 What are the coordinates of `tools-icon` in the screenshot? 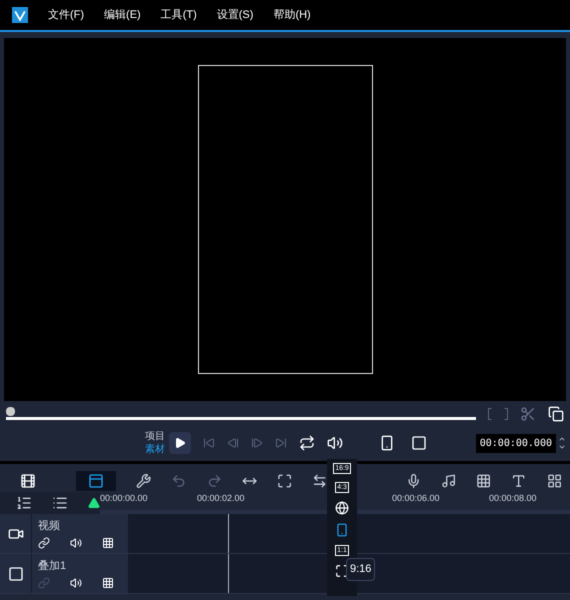 It's located at (144, 481).